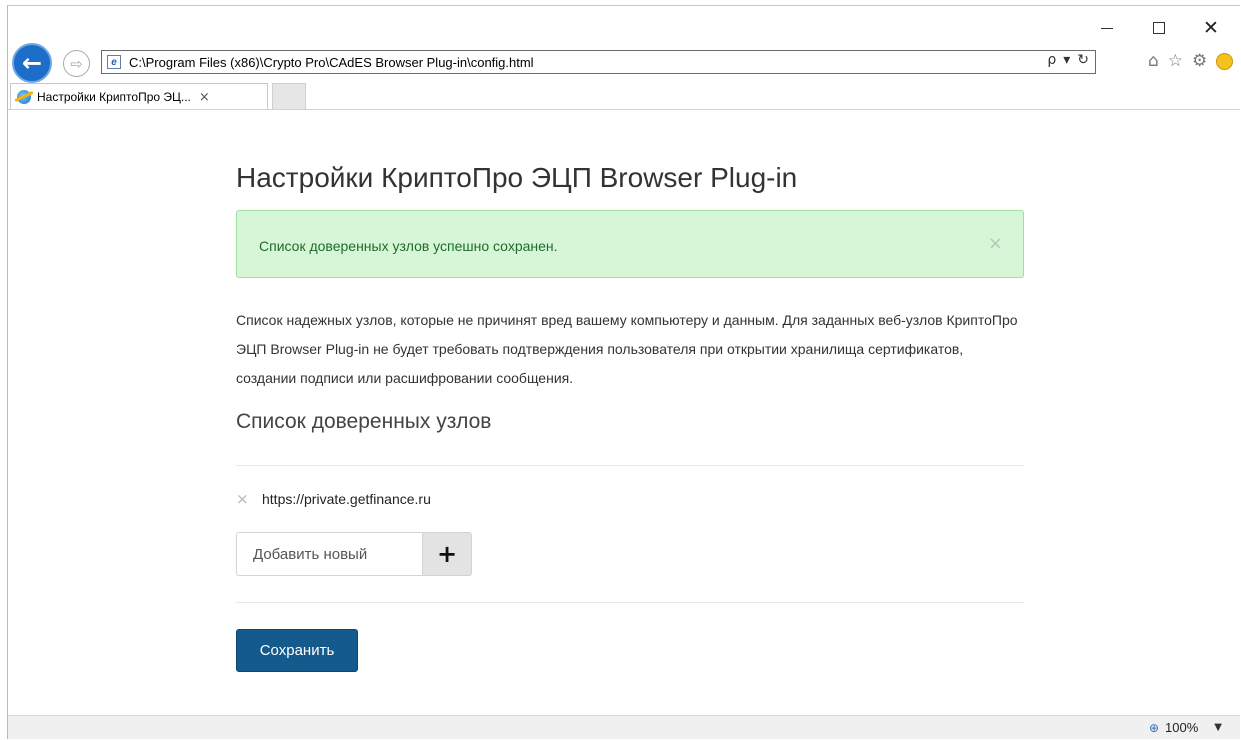  What do you see at coordinates (243, 499) in the screenshot?
I see `remove-site-icon: ×` at bounding box center [243, 499].